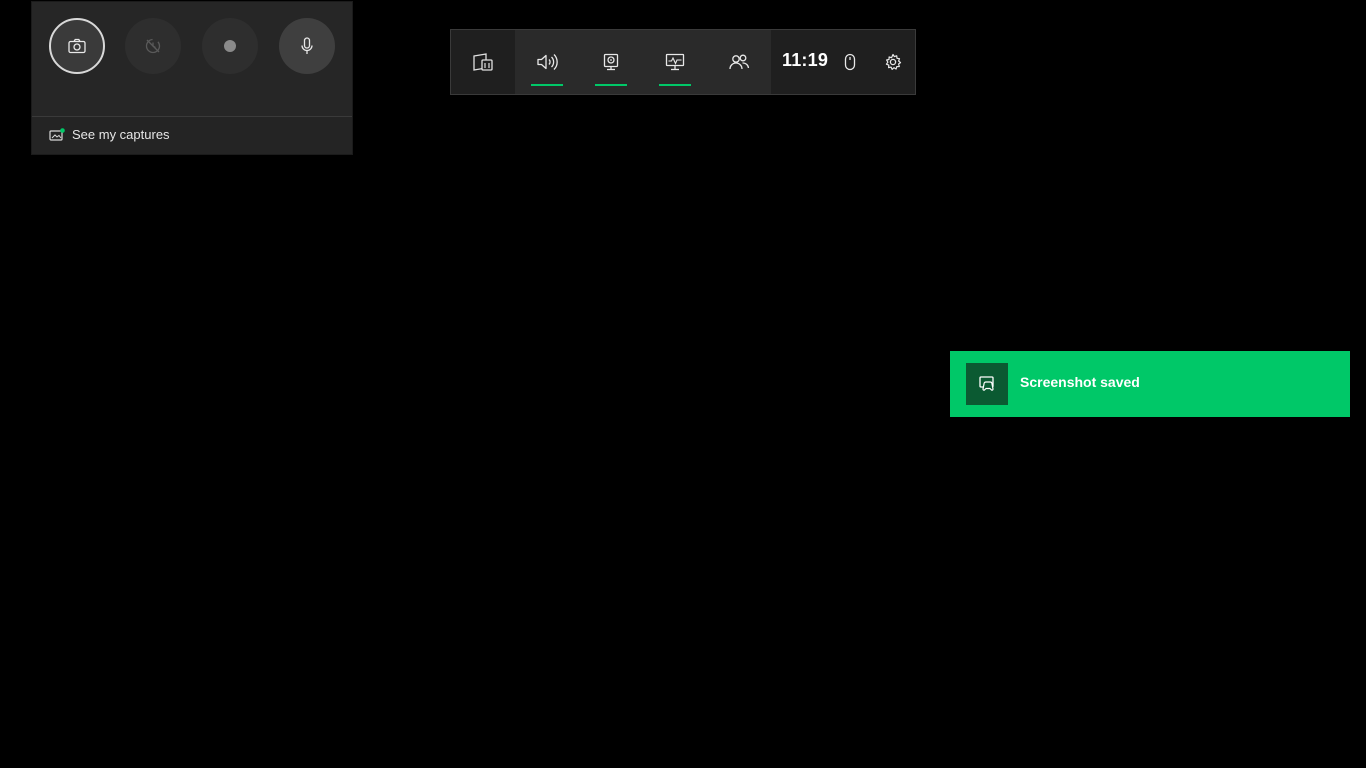 This screenshot has width=1366, height=768. I want to click on social-icon, so click(739, 62).